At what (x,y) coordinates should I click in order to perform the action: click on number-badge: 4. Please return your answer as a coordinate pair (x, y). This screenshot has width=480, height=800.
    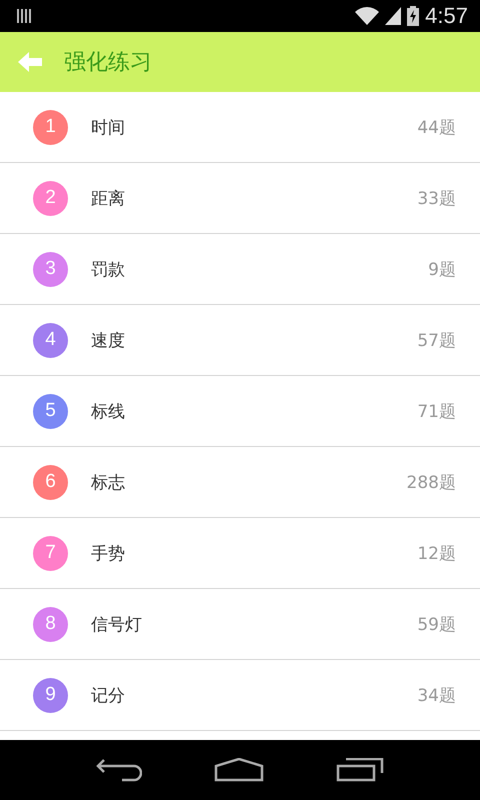
    Looking at the image, I should click on (50, 340).